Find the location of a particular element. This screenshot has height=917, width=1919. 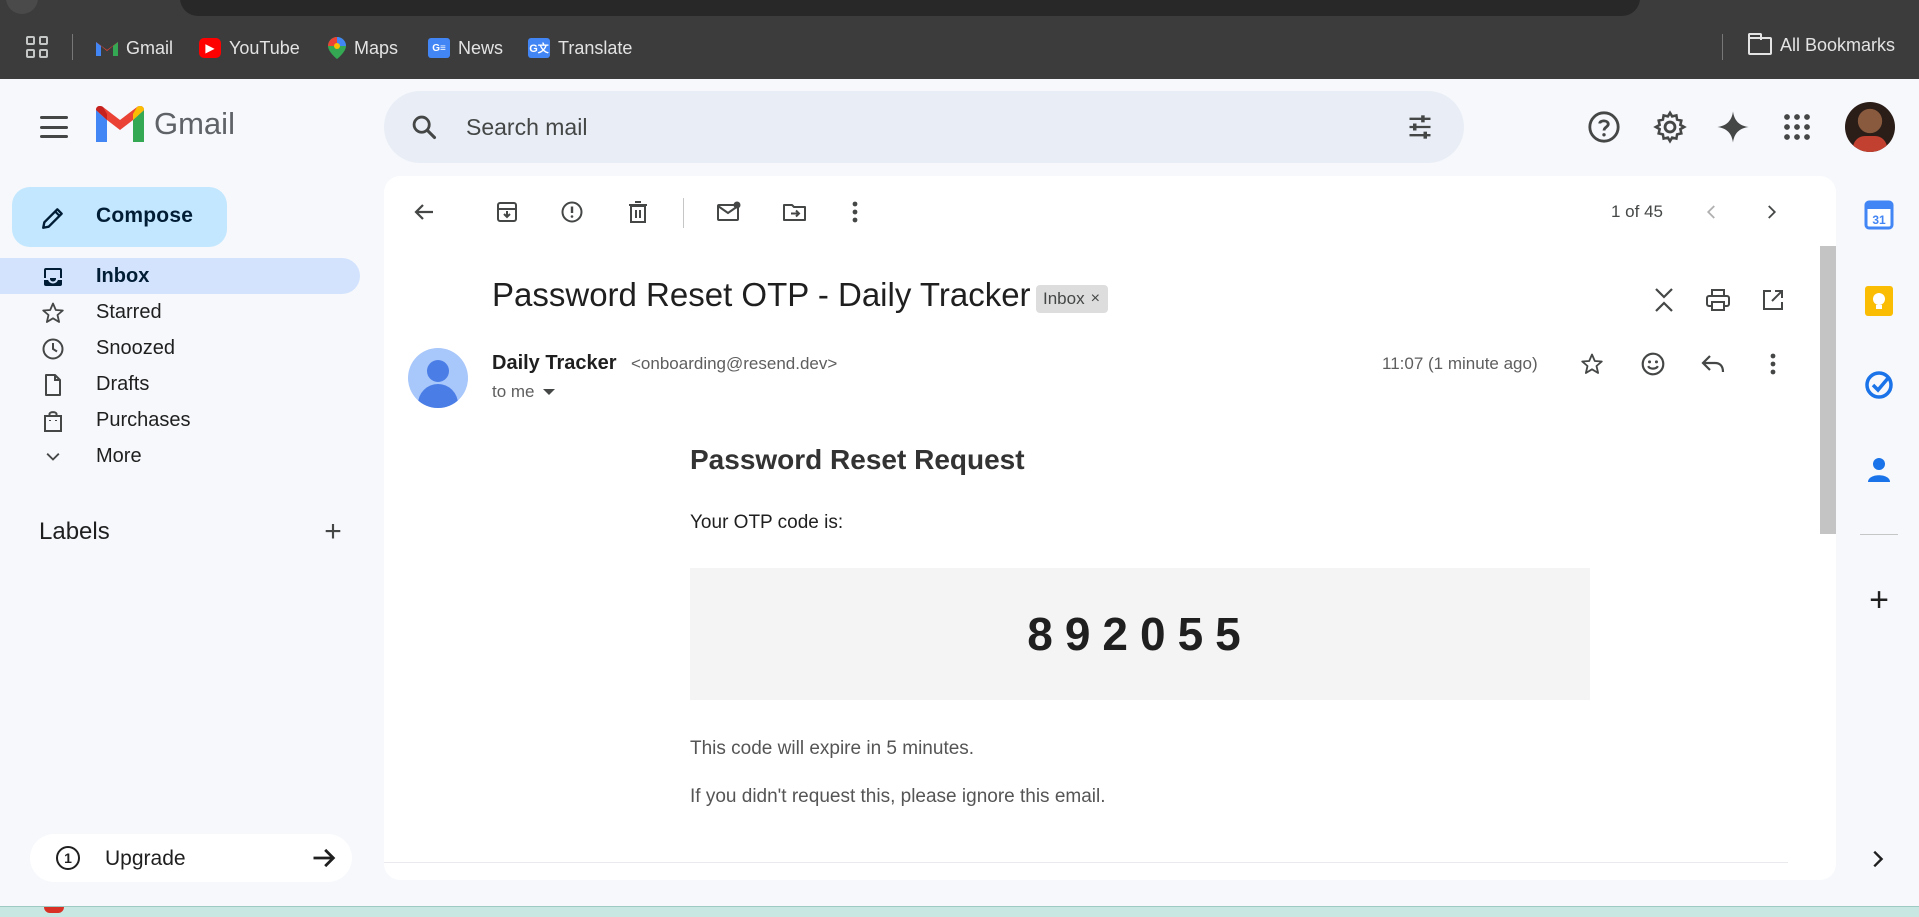

sidebar-item-purchases: Purchases is located at coordinates (180, 420).